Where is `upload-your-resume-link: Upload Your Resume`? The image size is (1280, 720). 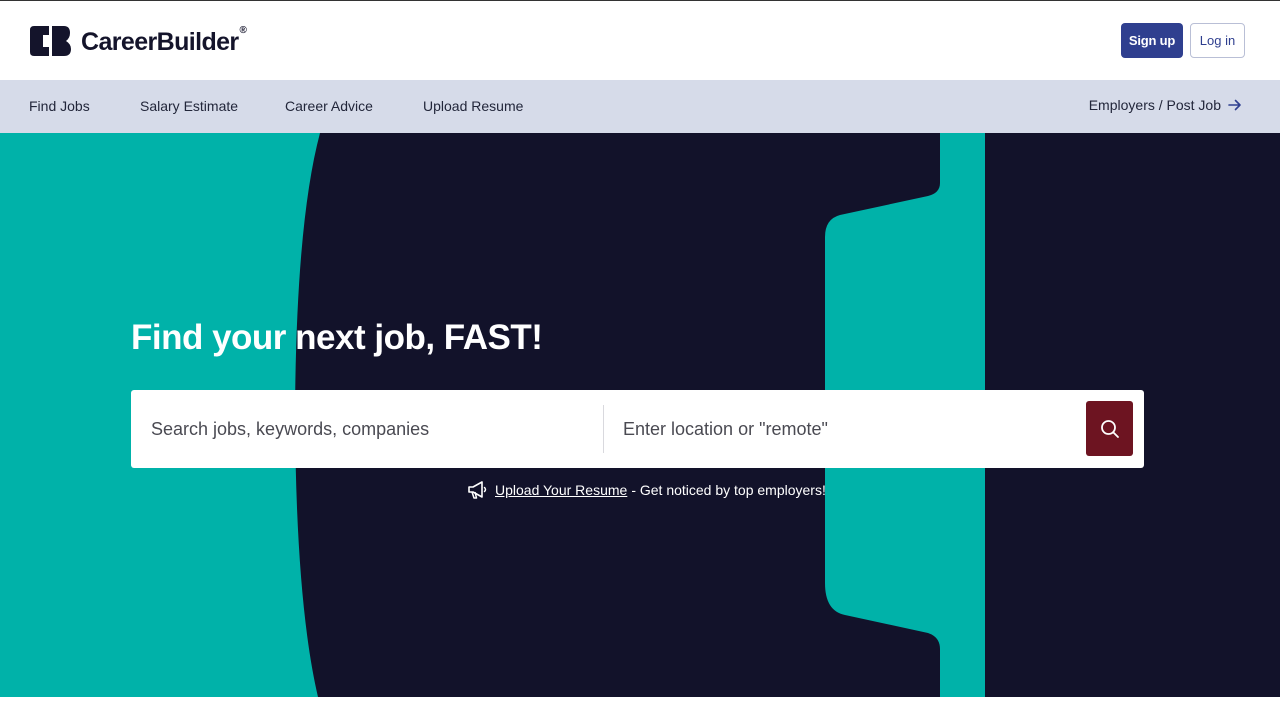
upload-your-resume-link: Upload Your Resume is located at coordinates (561, 490).